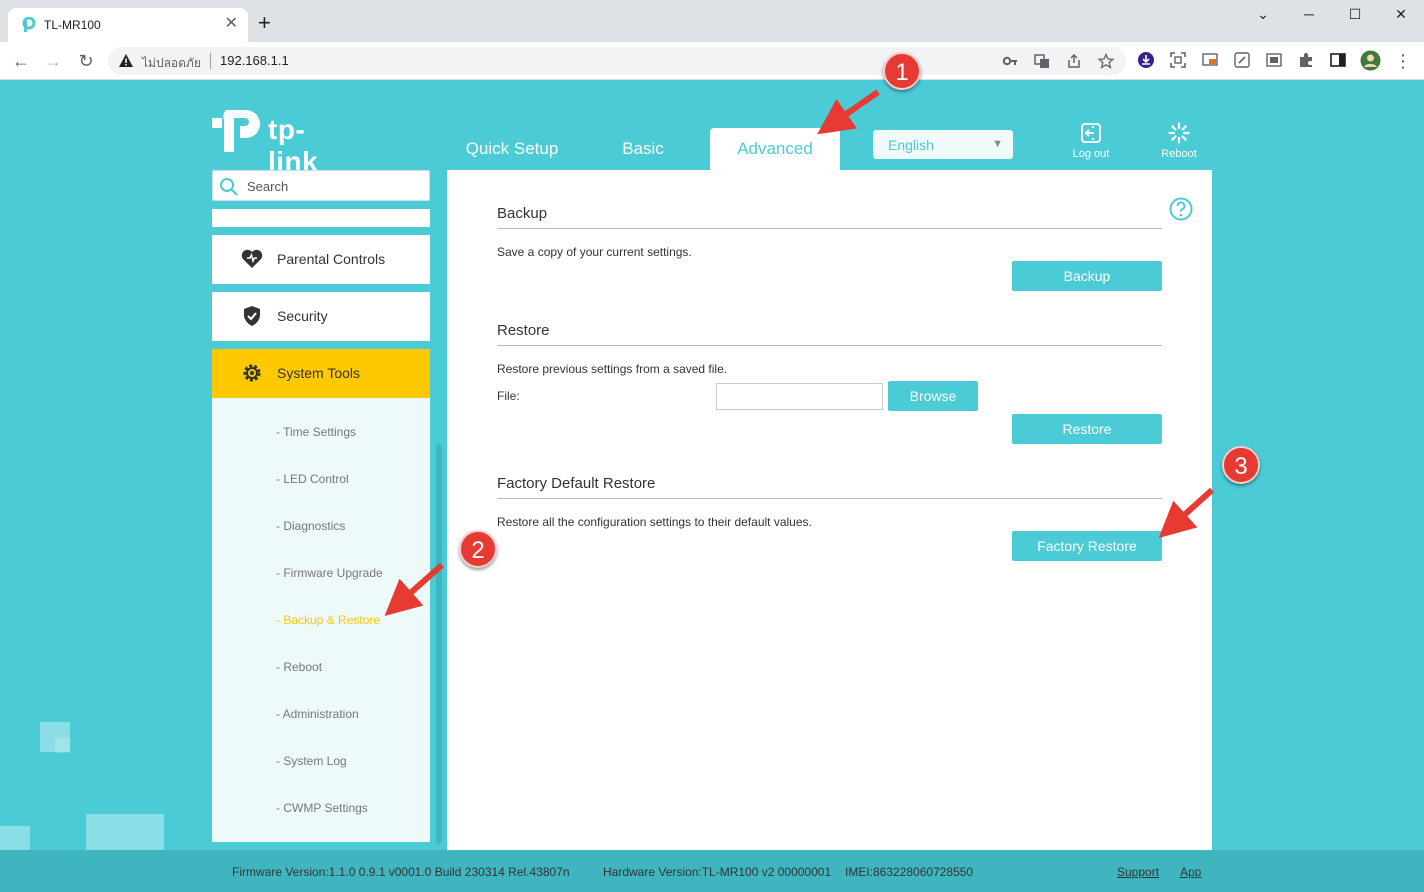  What do you see at coordinates (321, 185) in the screenshot?
I see `search-input: Search` at bounding box center [321, 185].